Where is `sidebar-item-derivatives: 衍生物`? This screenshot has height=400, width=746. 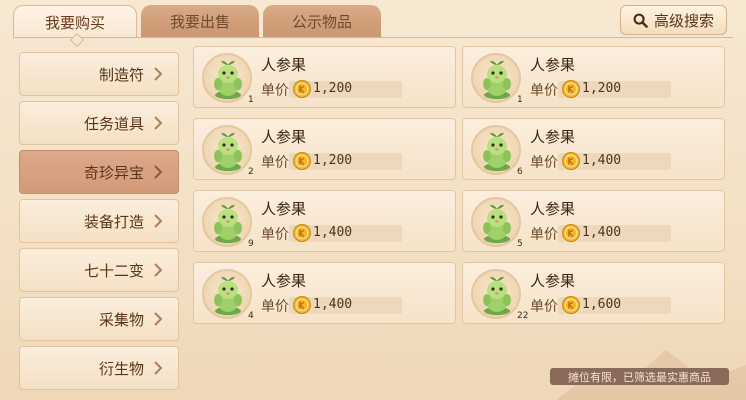 sidebar-item-derivatives: 衍生物 is located at coordinates (99, 368).